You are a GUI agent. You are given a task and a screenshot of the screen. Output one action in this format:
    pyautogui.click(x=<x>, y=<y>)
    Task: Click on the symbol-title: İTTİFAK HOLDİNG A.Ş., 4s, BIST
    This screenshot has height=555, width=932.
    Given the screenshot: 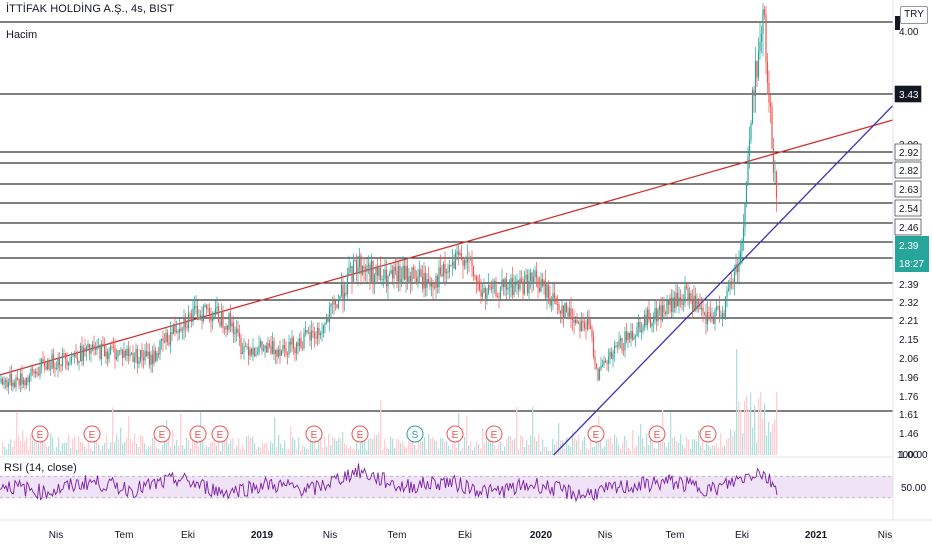 What is the action you would take?
    pyautogui.click(x=90, y=9)
    